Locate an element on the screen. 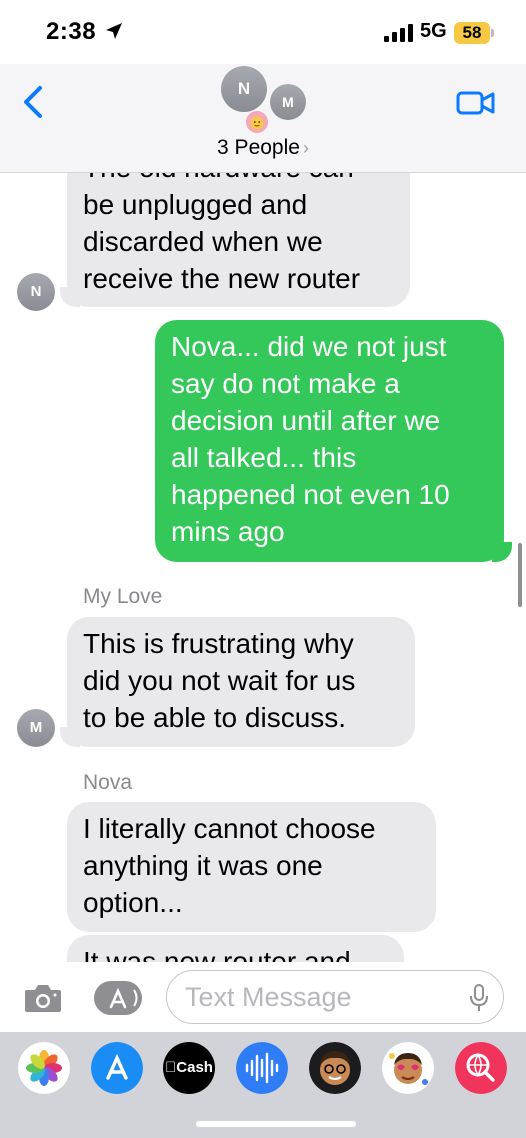  message-line: The old hardware can is located at coordinates (237, 179).